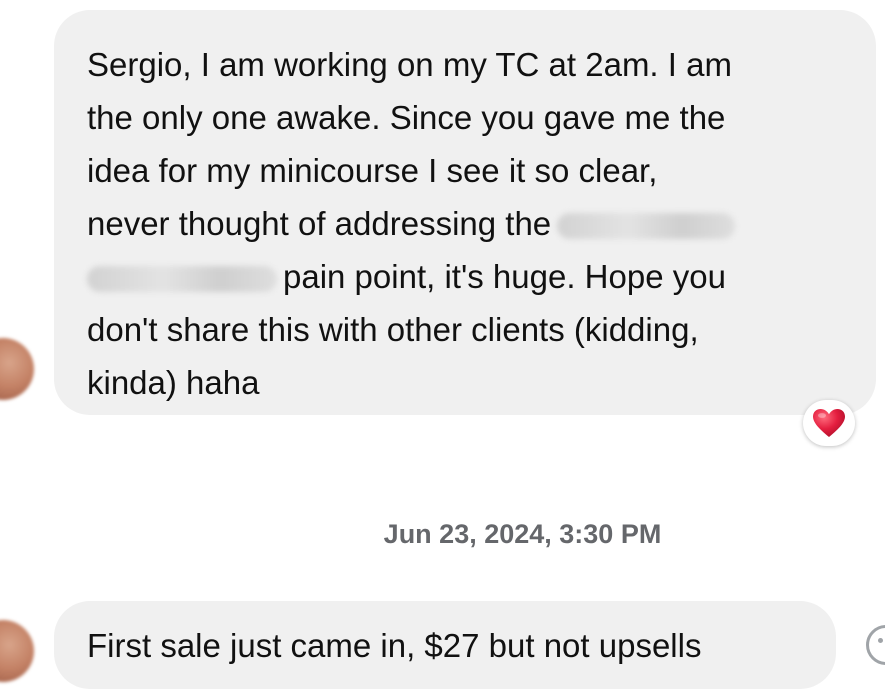 The width and height of the screenshot is (885, 700). What do you see at coordinates (875, 645) in the screenshot?
I see `smiley-face-icon` at bounding box center [875, 645].